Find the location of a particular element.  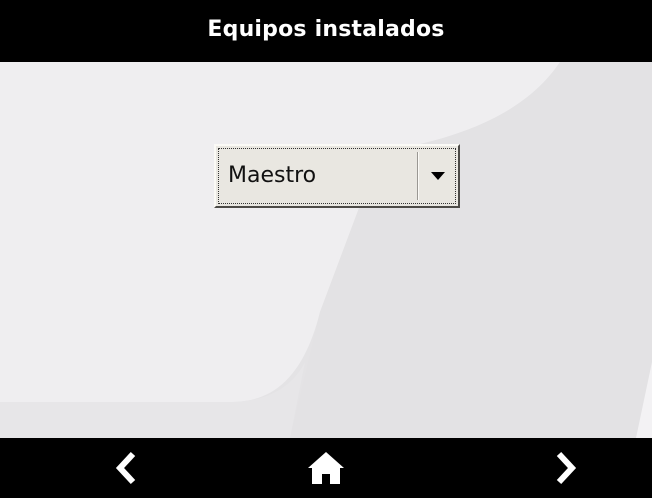

device-select-dropdown: Maestro is located at coordinates (337, 176).